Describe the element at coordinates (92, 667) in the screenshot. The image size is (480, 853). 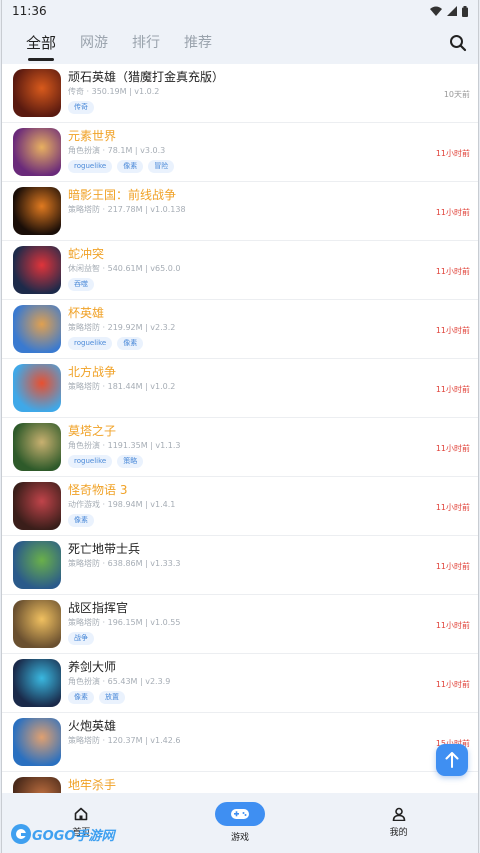
I see `game-name: 养剑大师` at that location.